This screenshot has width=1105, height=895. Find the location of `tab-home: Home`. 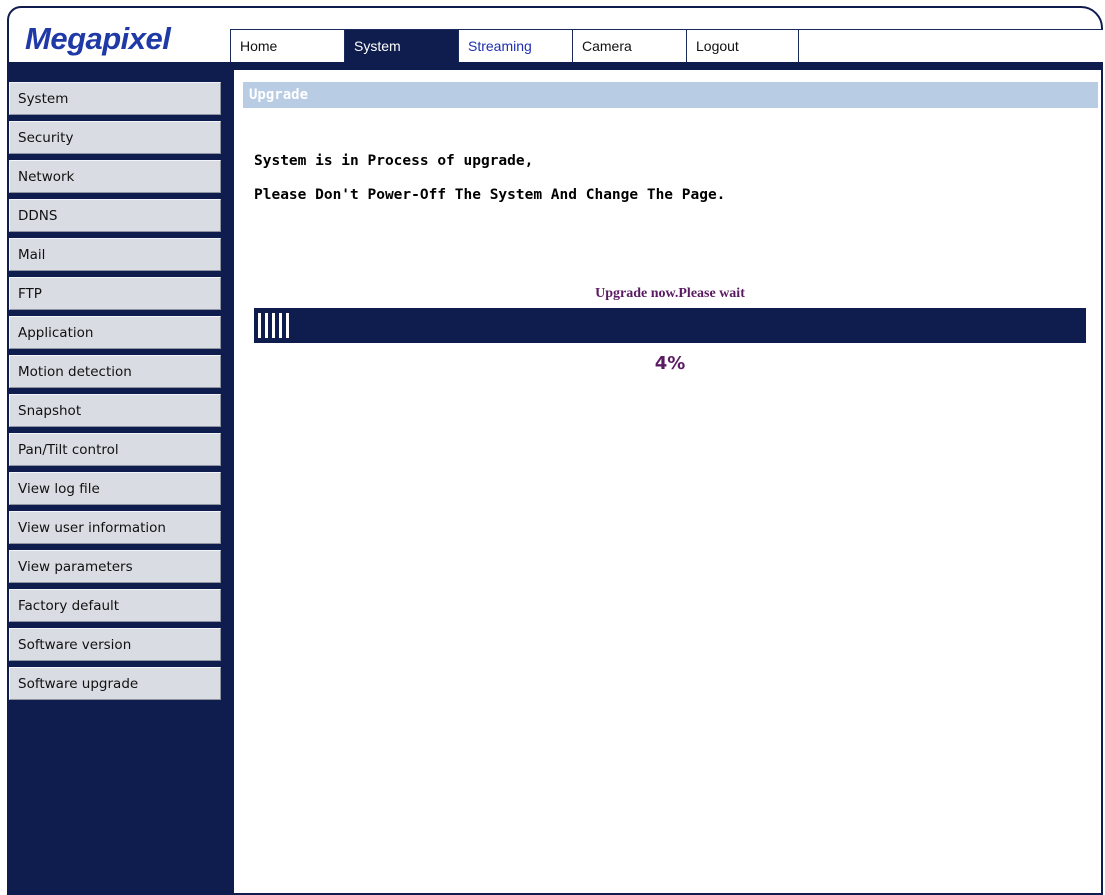

tab-home: Home is located at coordinates (287, 45).